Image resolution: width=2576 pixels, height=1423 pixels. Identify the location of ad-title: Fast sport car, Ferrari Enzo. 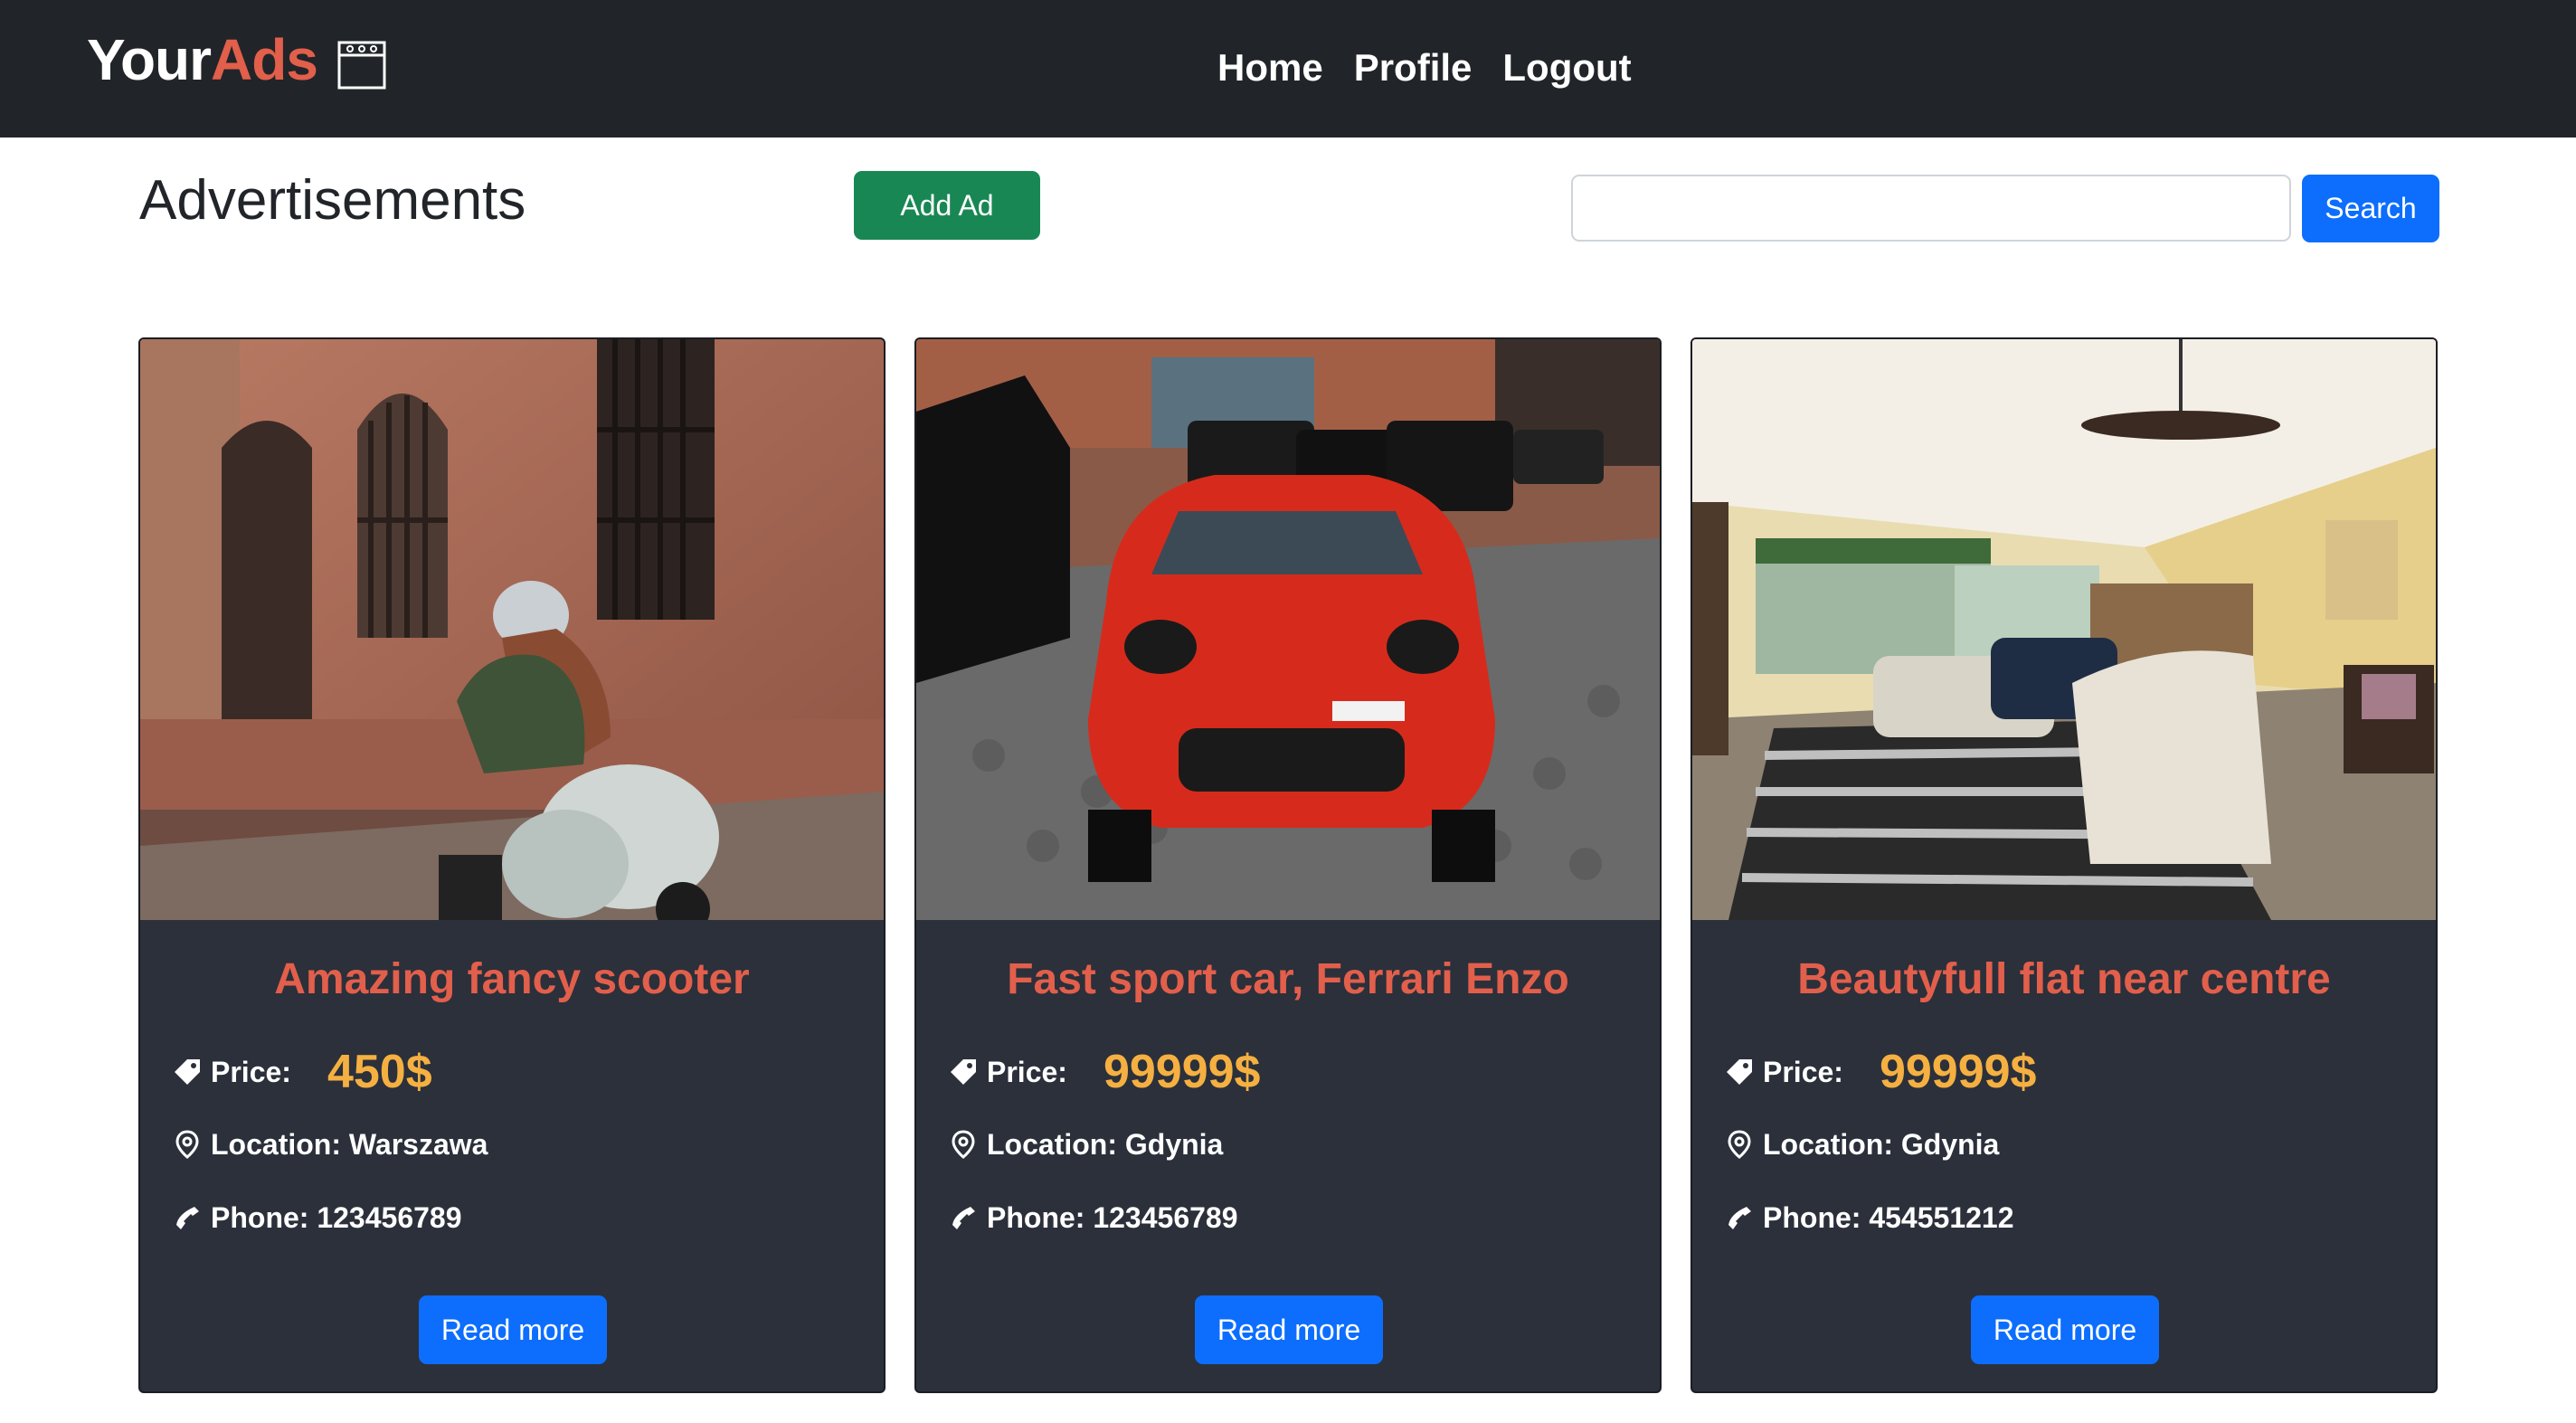
(1288, 979).